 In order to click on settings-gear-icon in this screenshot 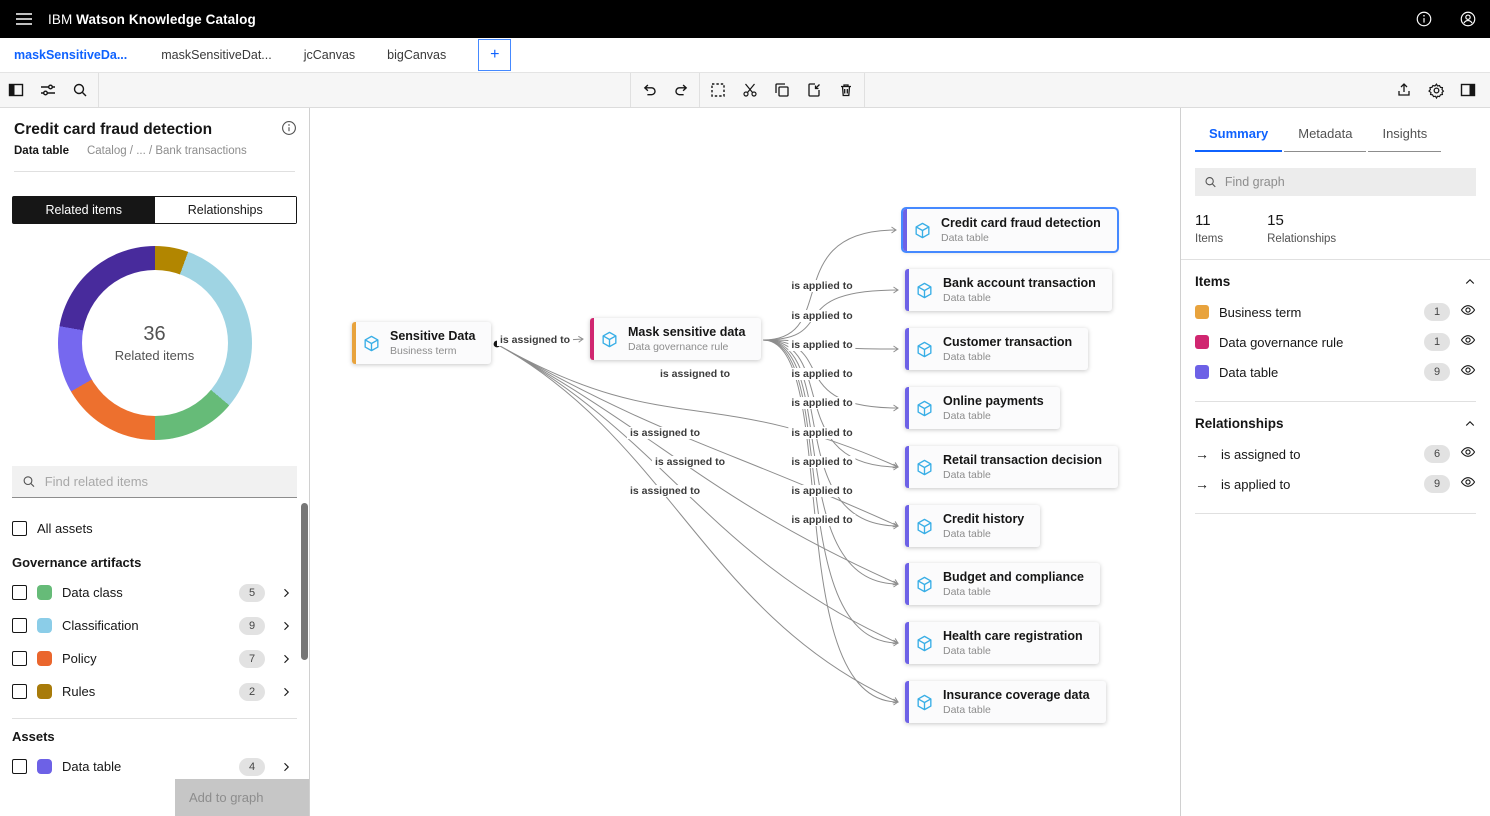, I will do `click(1436, 90)`.